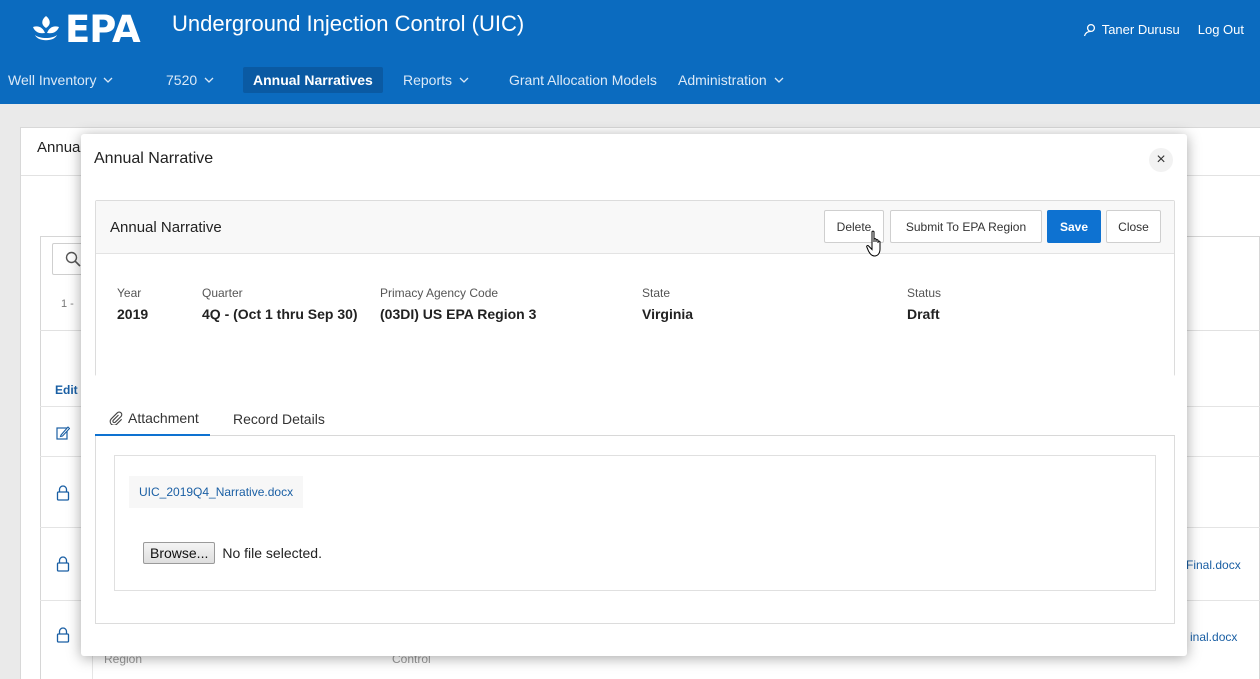 This screenshot has width=1260, height=679. I want to click on dialog-title: Annual Narrative, so click(154, 158).